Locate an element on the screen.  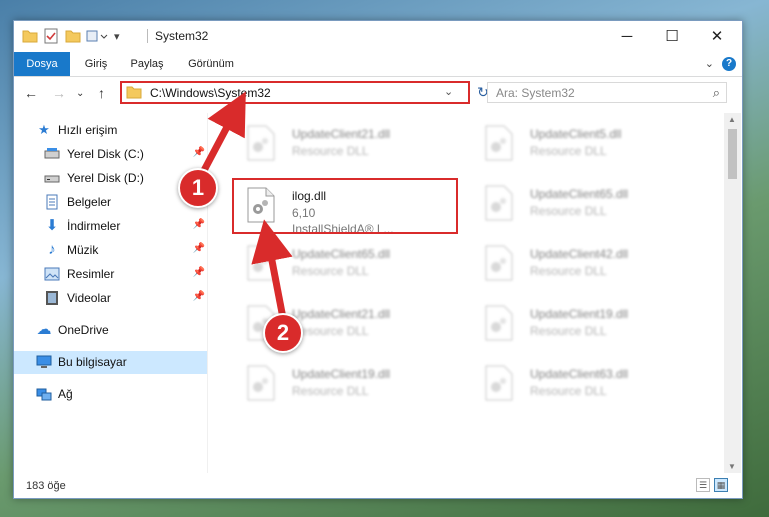
sidebar-item-network: Ağ is located at coordinates (110, 394).